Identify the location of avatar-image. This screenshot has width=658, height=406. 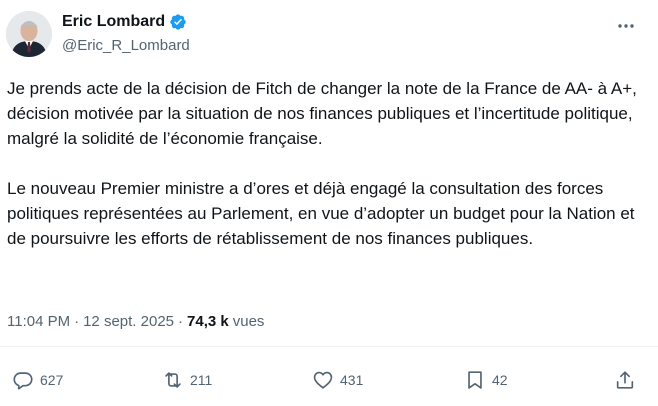
(29, 34).